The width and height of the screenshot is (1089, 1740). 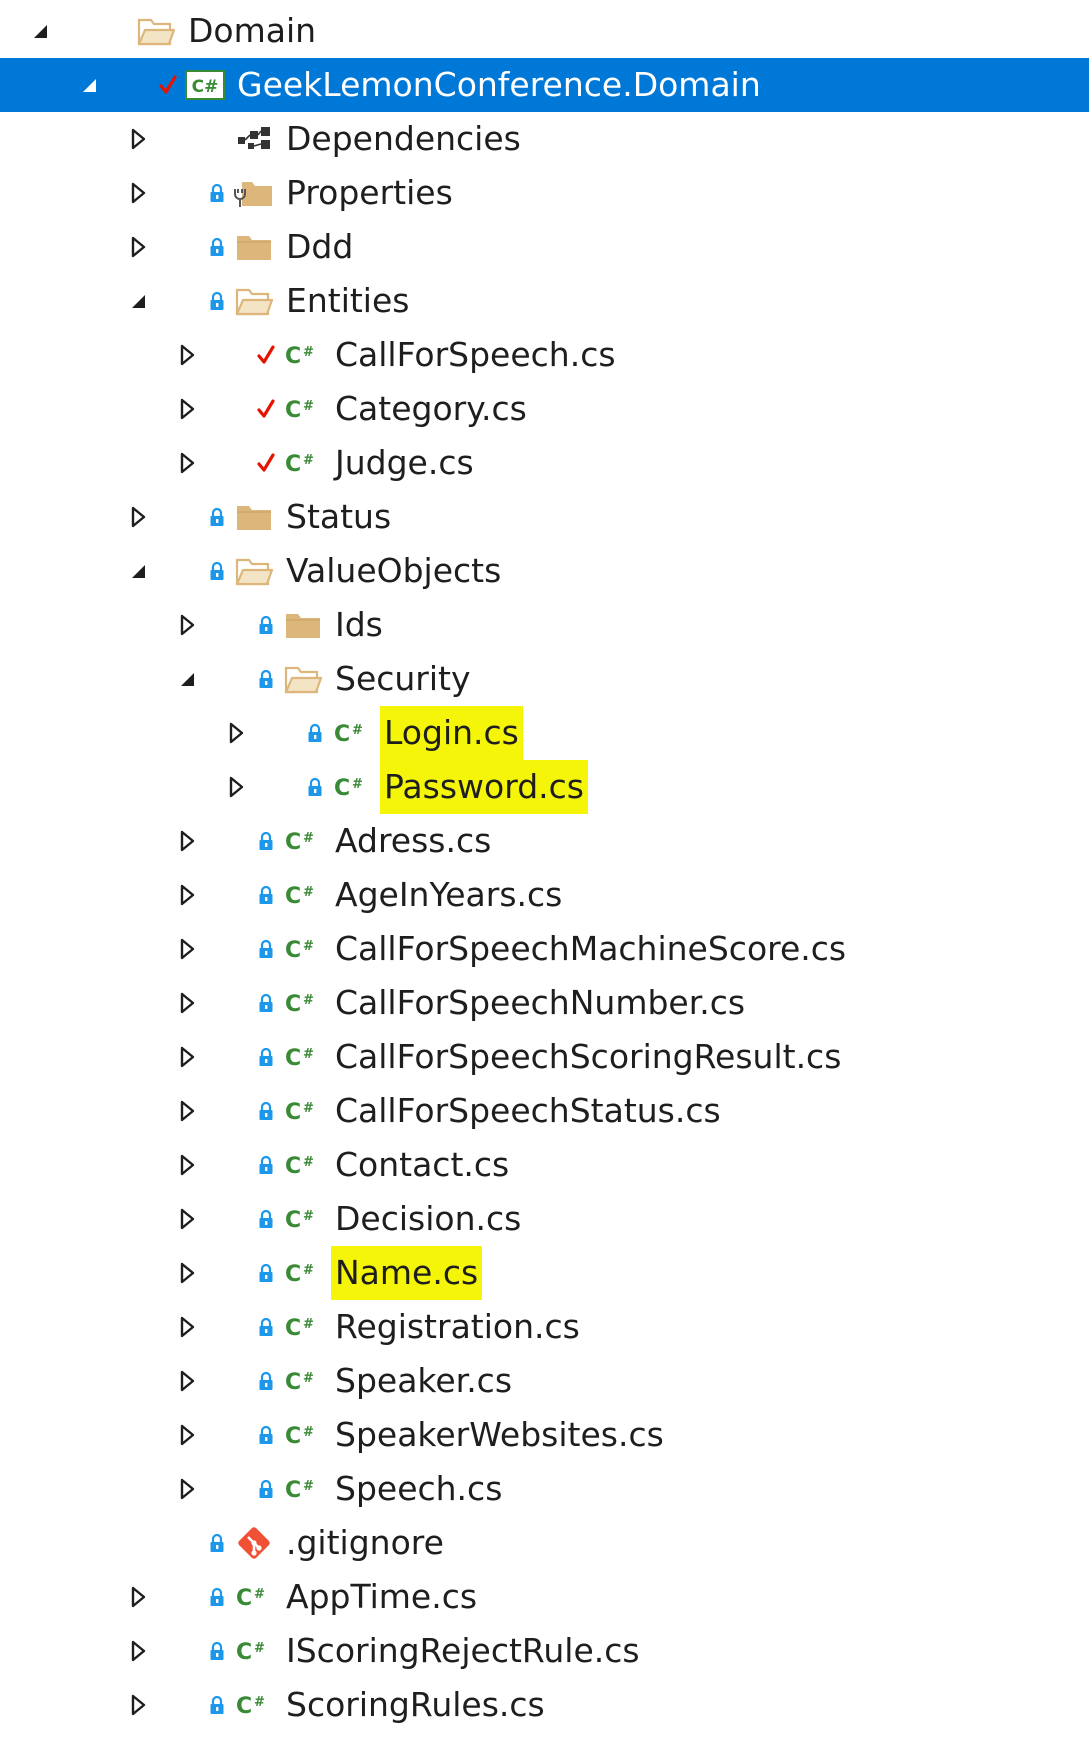 What do you see at coordinates (544, 841) in the screenshot?
I see `tree-item: C # Adress.cs` at bounding box center [544, 841].